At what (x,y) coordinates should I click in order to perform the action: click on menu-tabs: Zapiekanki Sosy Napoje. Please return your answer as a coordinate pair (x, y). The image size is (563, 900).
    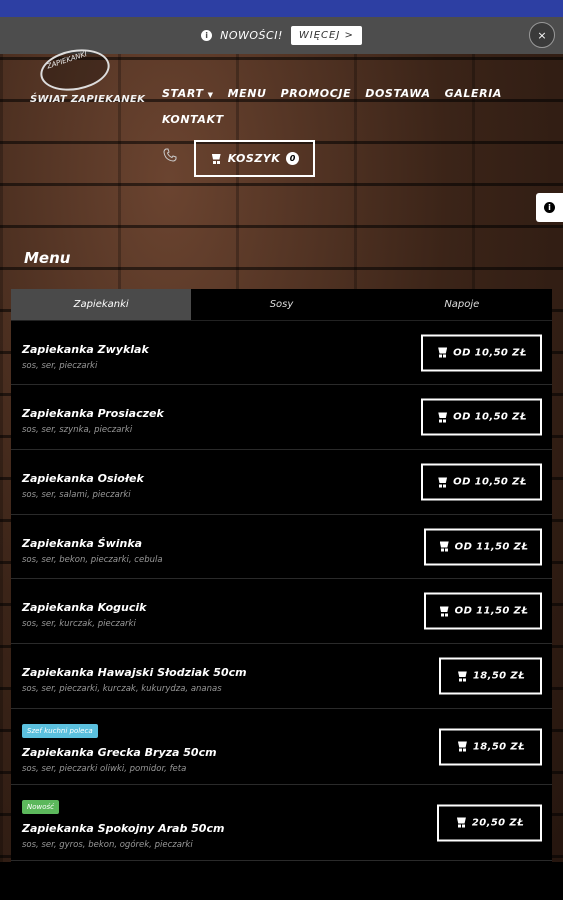
    Looking at the image, I should click on (281, 305).